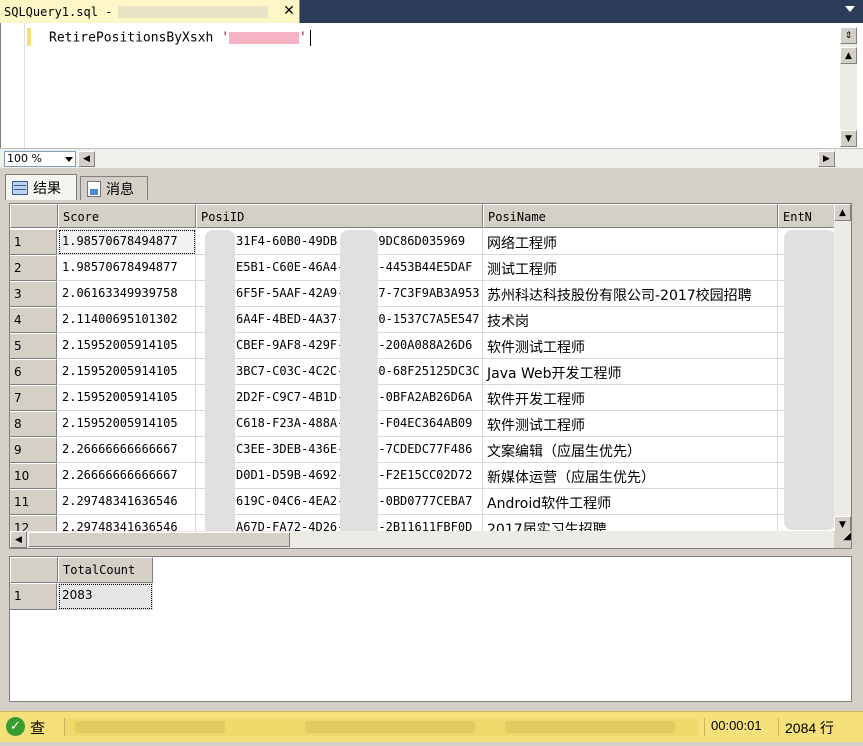 This screenshot has width=863, height=746. What do you see at coordinates (339, 216) in the screenshot?
I see `column-header-posiid: PosiID` at bounding box center [339, 216].